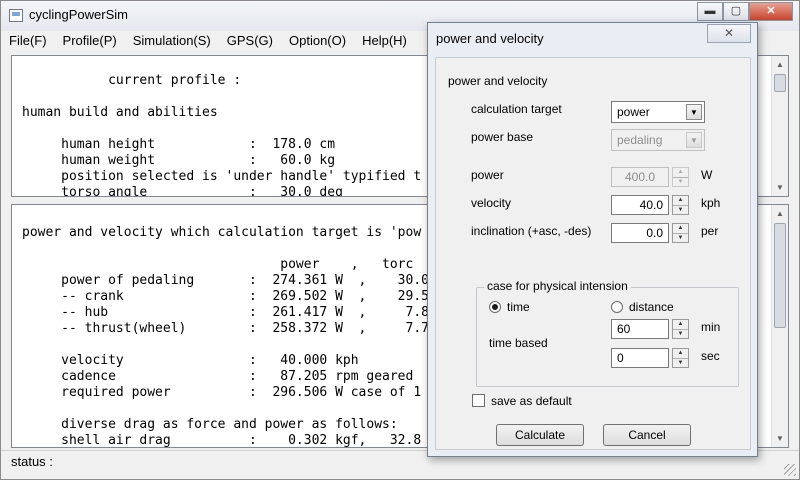 The image size is (800, 480). Describe the element at coordinates (90, 41) in the screenshot. I see `menu-profile: Profile(P)` at that location.